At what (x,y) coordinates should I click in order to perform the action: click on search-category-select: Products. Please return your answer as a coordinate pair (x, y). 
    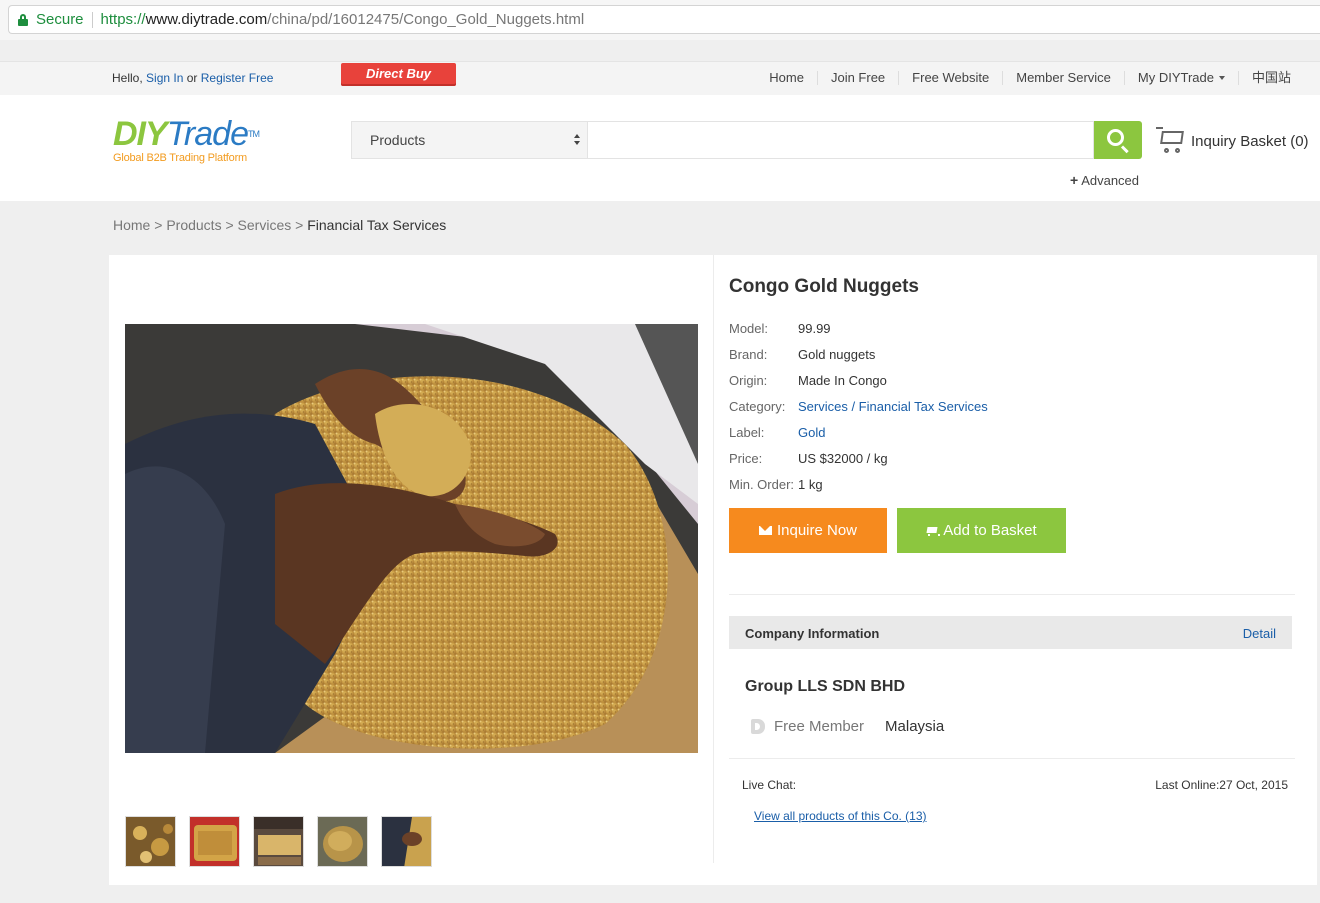
    Looking at the image, I should click on (469, 140).